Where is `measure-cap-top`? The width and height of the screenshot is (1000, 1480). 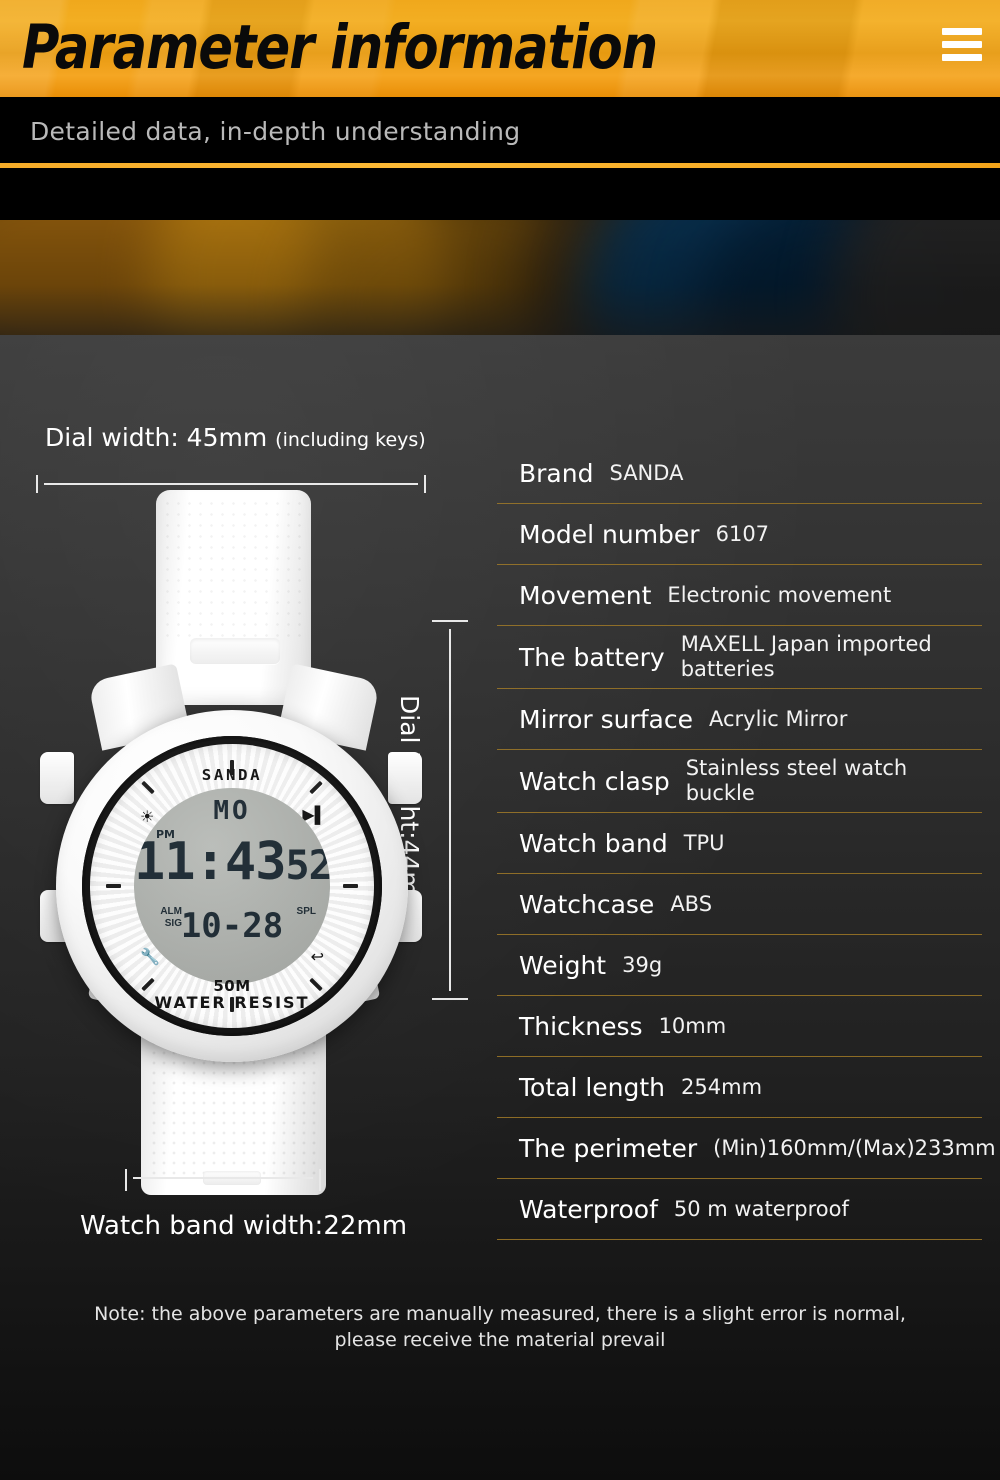
measure-cap-top is located at coordinates (450, 621).